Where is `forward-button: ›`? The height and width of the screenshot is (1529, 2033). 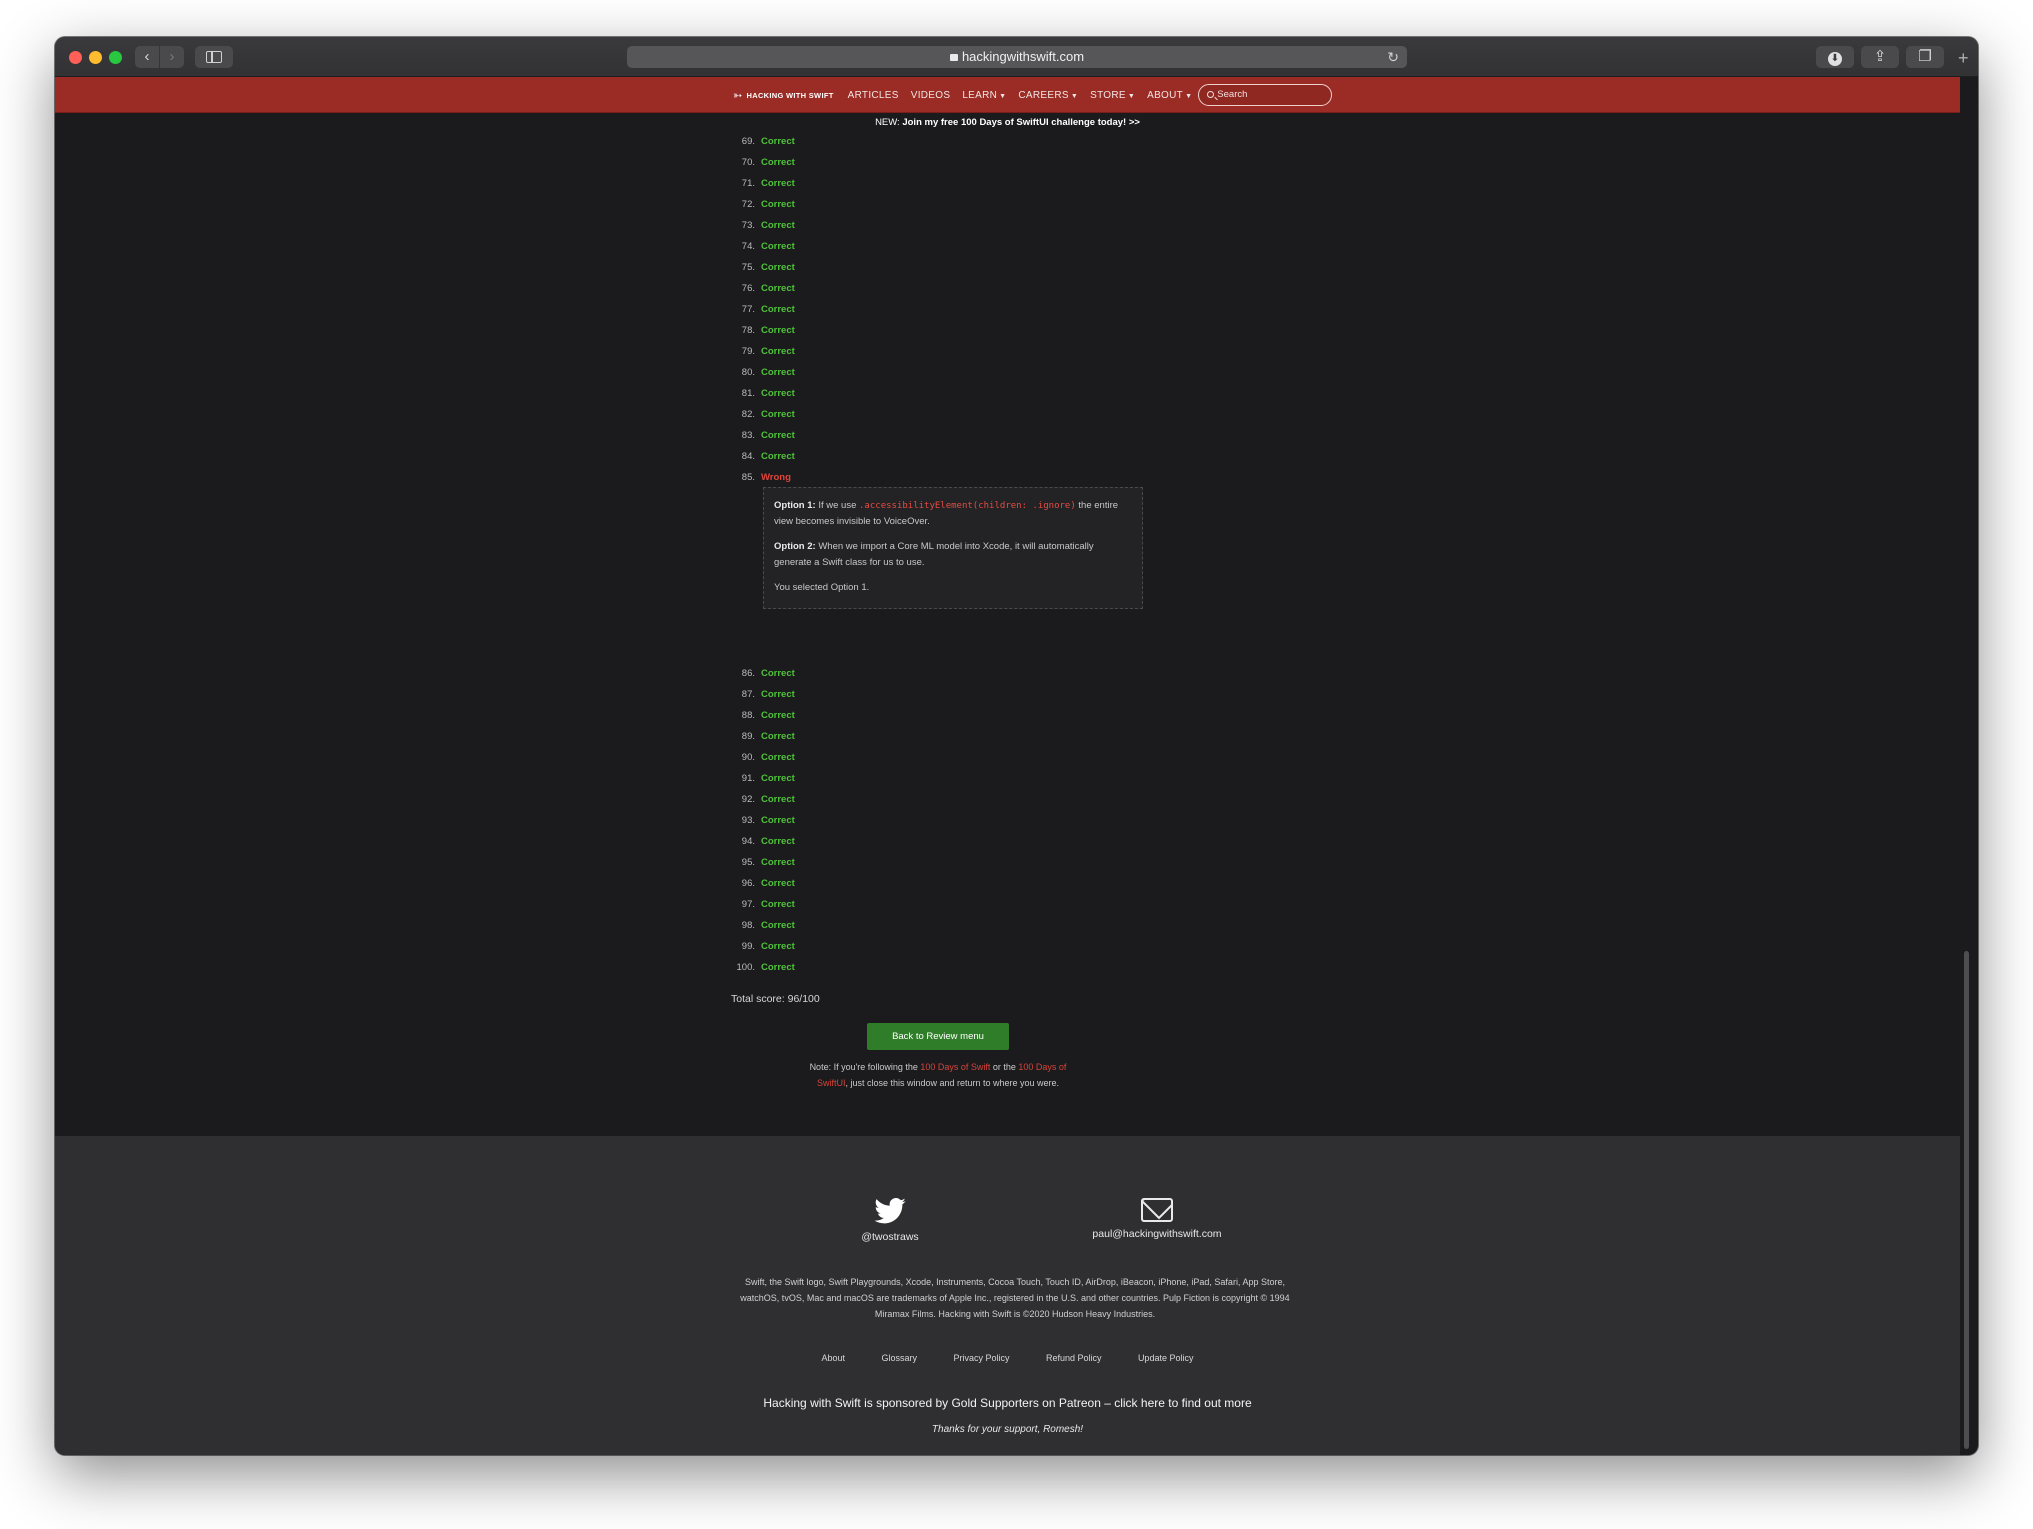 forward-button: › is located at coordinates (172, 57).